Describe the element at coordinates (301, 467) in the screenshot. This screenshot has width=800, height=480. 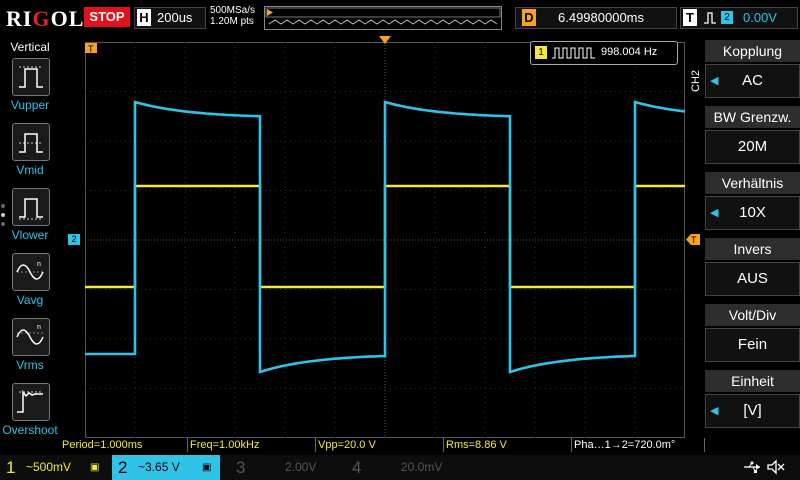
I see `ch3-scale: 2.00V` at that location.